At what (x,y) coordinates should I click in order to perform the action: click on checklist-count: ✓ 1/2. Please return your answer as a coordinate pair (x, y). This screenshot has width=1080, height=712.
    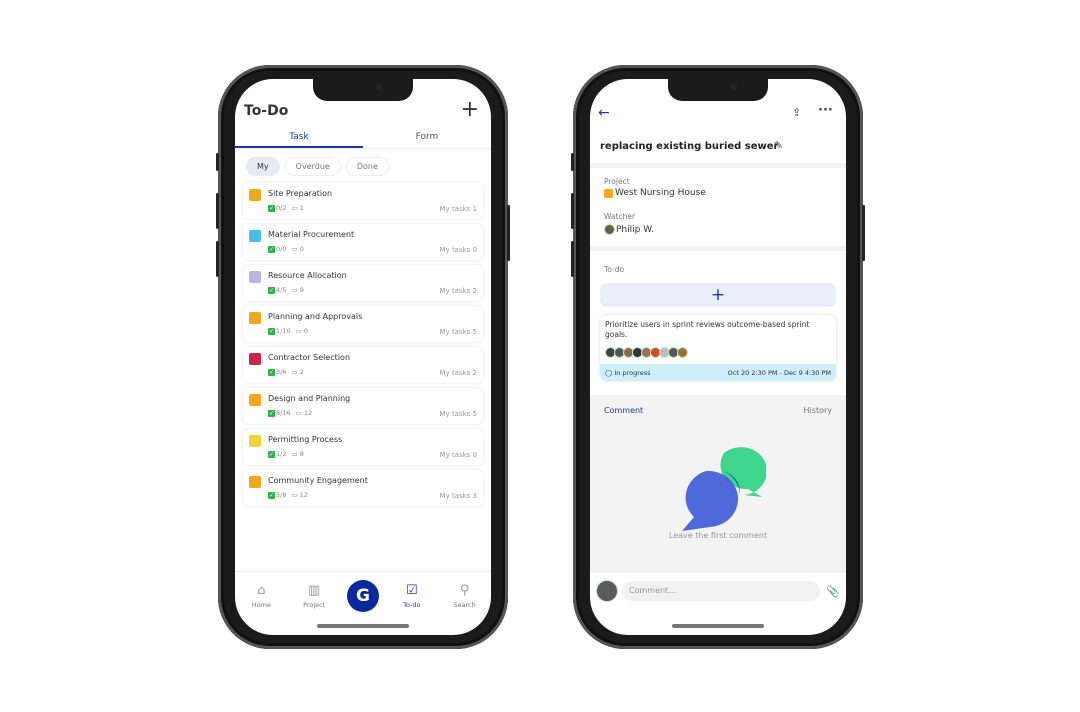
    Looking at the image, I should click on (277, 454).